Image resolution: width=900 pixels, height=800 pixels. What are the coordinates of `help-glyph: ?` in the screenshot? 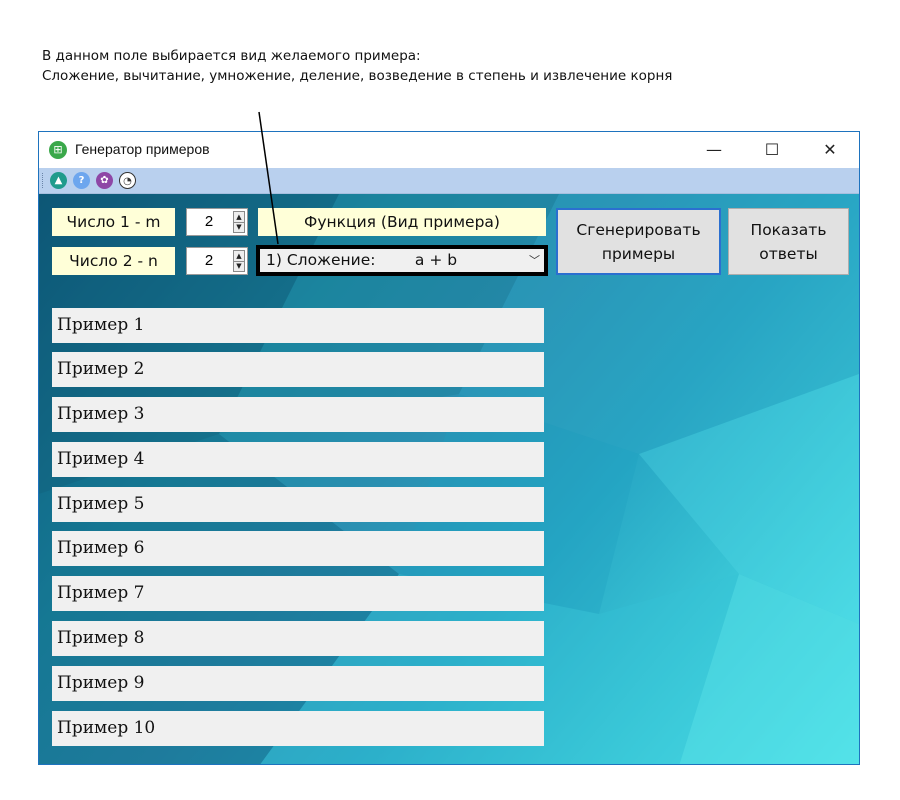 It's located at (81, 180).